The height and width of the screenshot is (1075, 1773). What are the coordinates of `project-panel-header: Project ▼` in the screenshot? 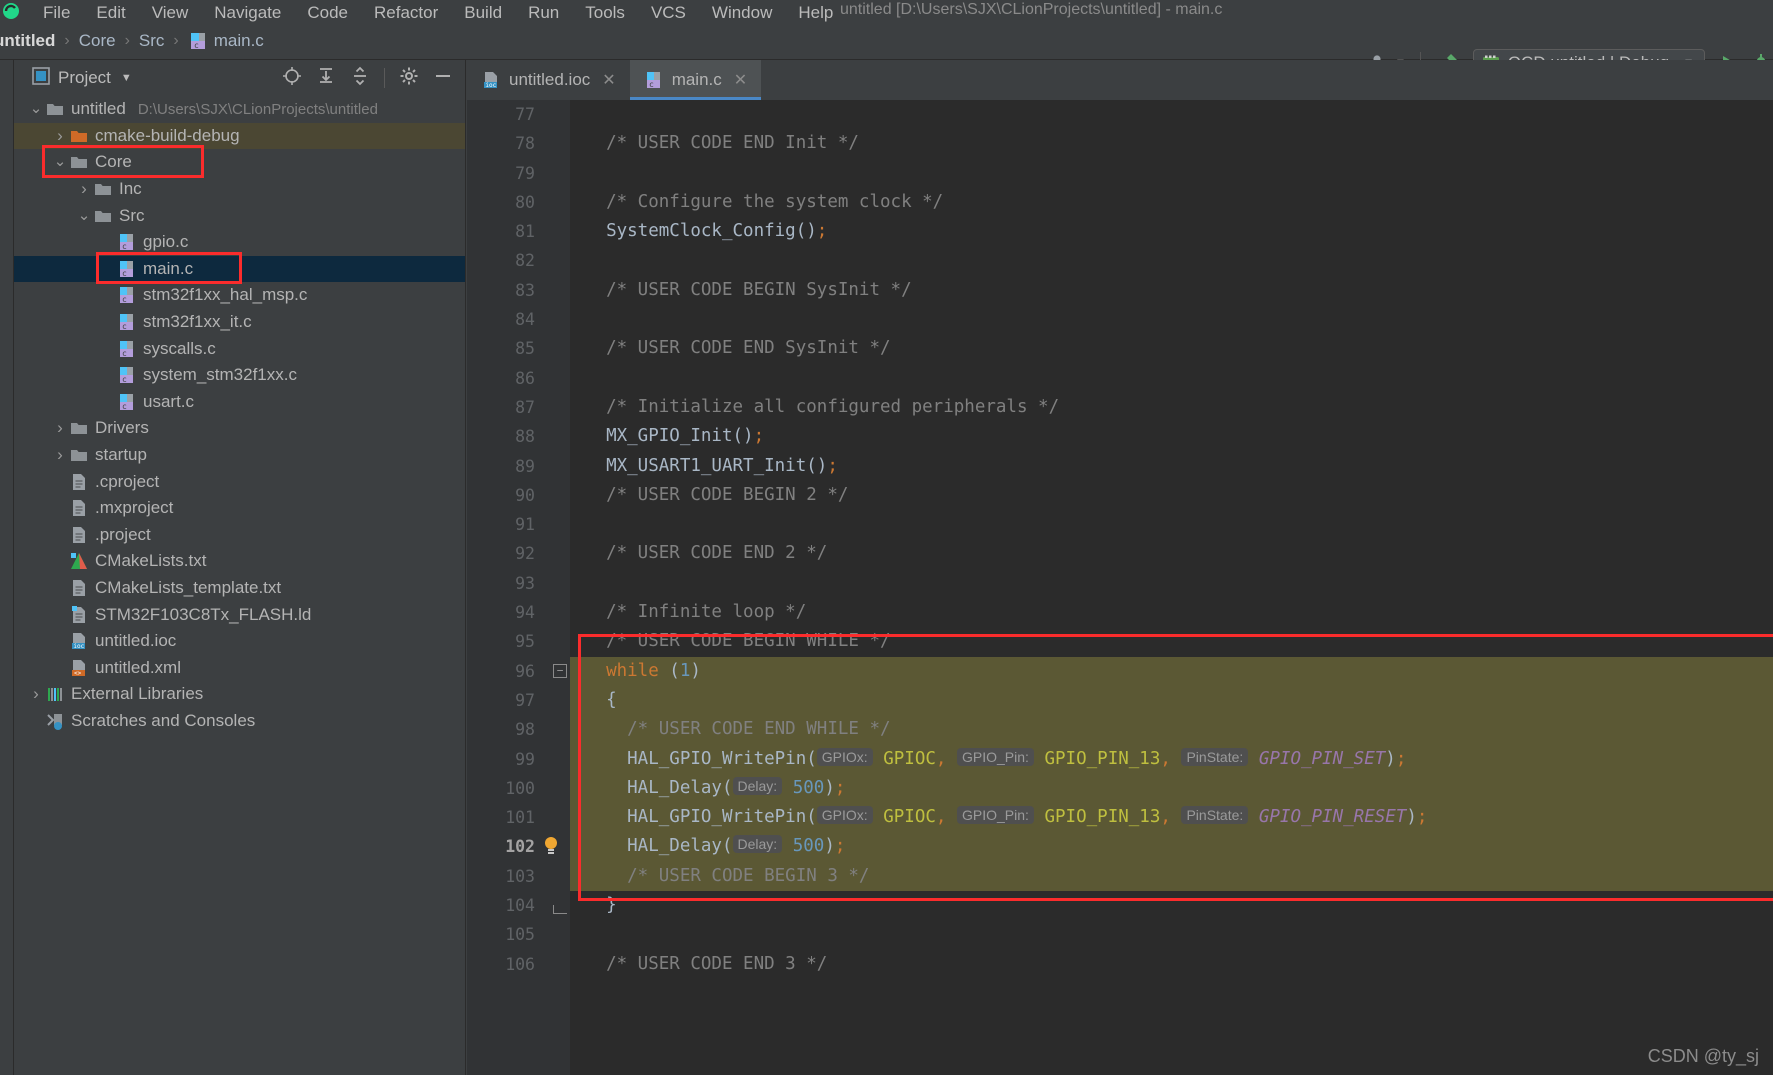 It's located at (239, 78).